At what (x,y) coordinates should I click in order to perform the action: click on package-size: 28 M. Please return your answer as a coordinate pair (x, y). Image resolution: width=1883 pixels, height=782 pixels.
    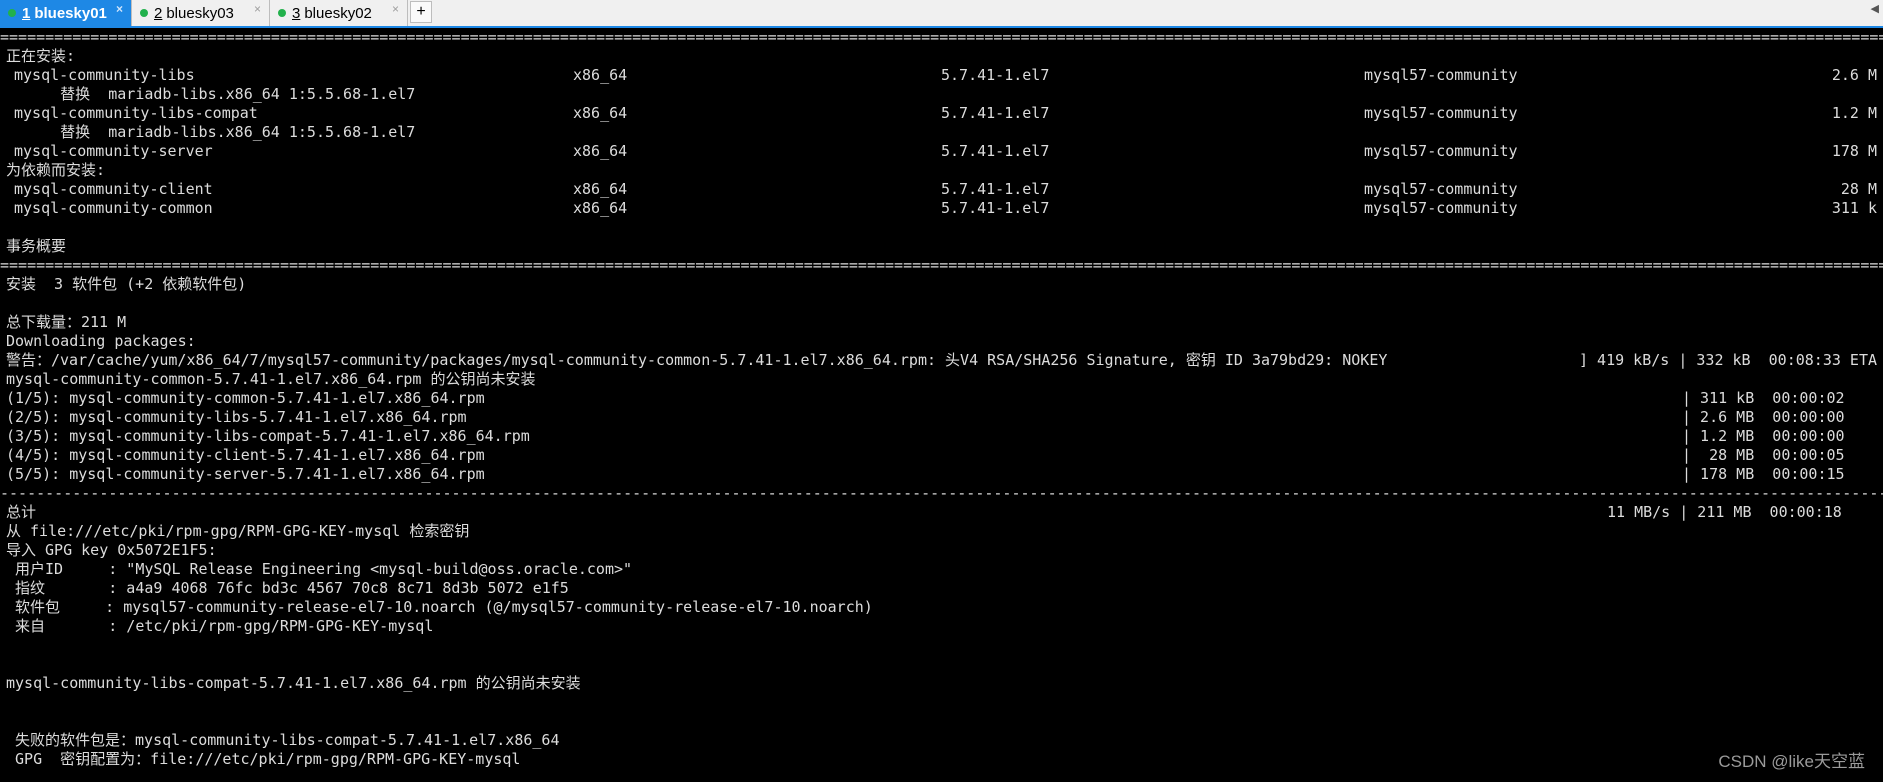
    Looking at the image, I should click on (1858, 189).